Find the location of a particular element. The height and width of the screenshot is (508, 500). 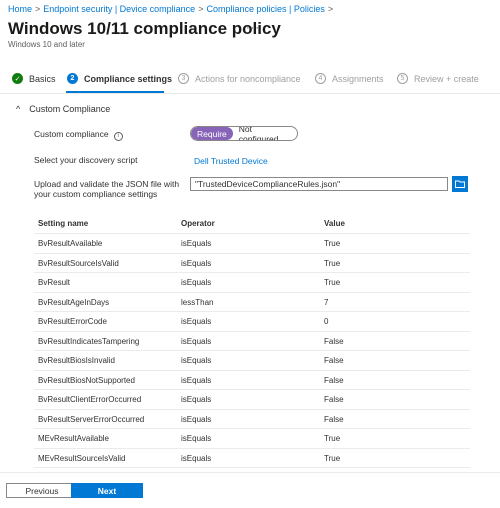

step-basics: ✓ Basics is located at coordinates (34, 78).